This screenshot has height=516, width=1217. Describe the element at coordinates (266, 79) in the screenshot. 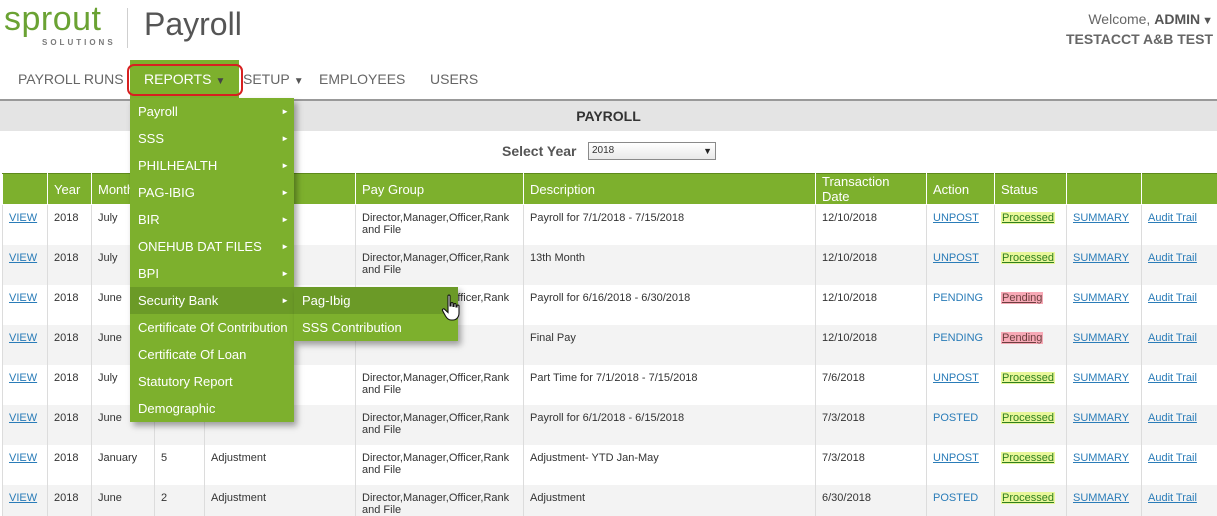

I see `nav-setup-label: SETUP` at that location.